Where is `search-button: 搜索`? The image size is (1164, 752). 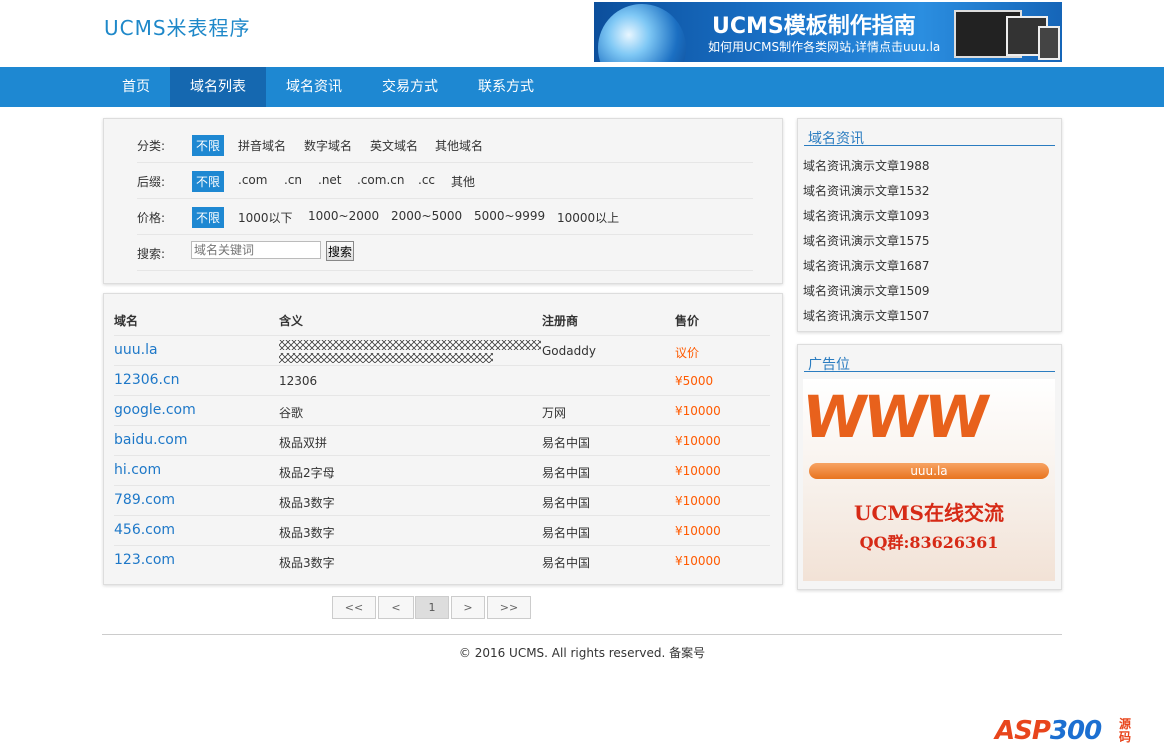
search-button: 搜索 is located at coordinates (340, 251).